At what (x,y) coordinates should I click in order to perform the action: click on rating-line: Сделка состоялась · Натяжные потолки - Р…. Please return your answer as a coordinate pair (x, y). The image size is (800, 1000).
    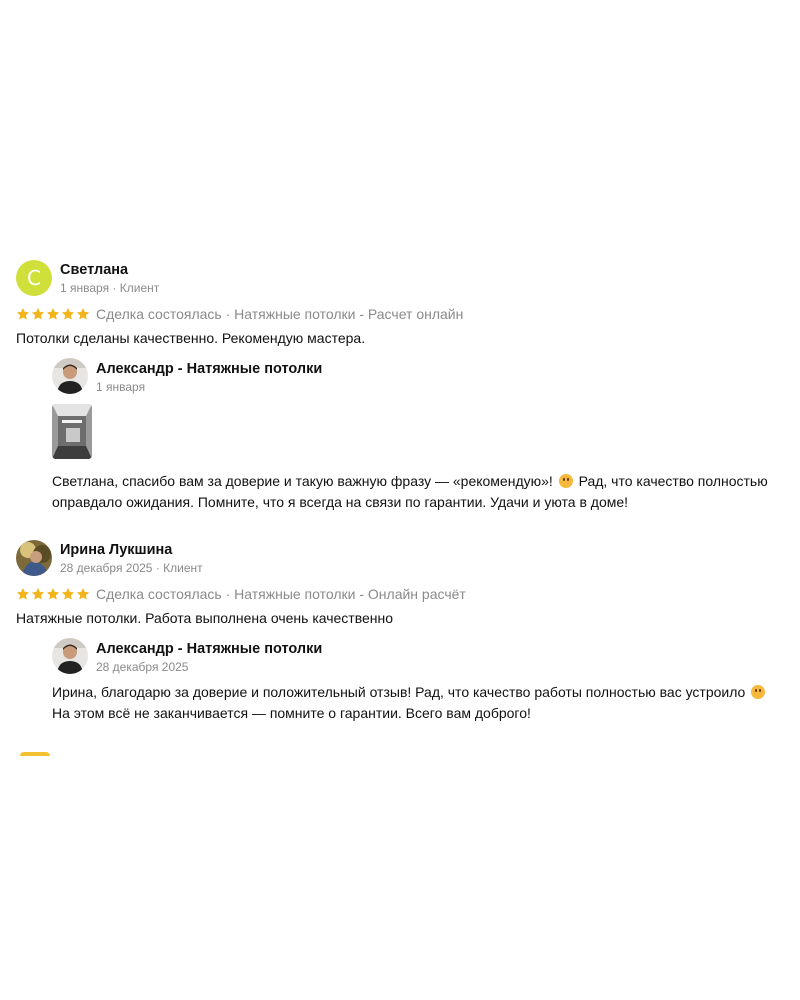
    Looking at the image, I should click on (239, 314).